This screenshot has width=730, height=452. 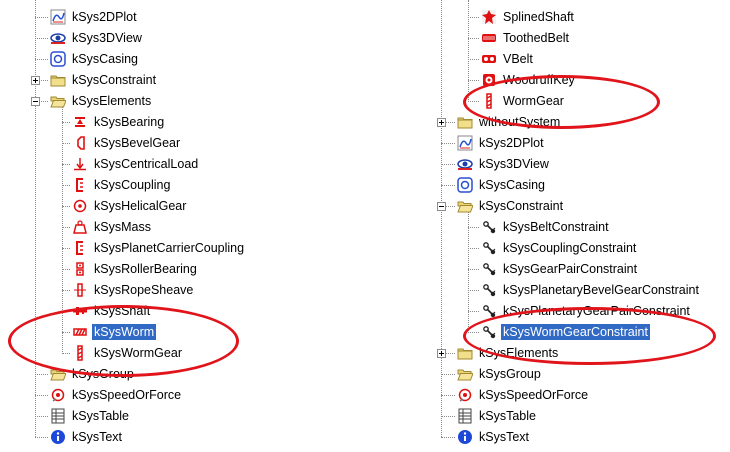 What do you see at coordinates (129, 122) in the screenshot?
I see `left-tree-item-label: kSysBearing` at bounding box center [129, 122].